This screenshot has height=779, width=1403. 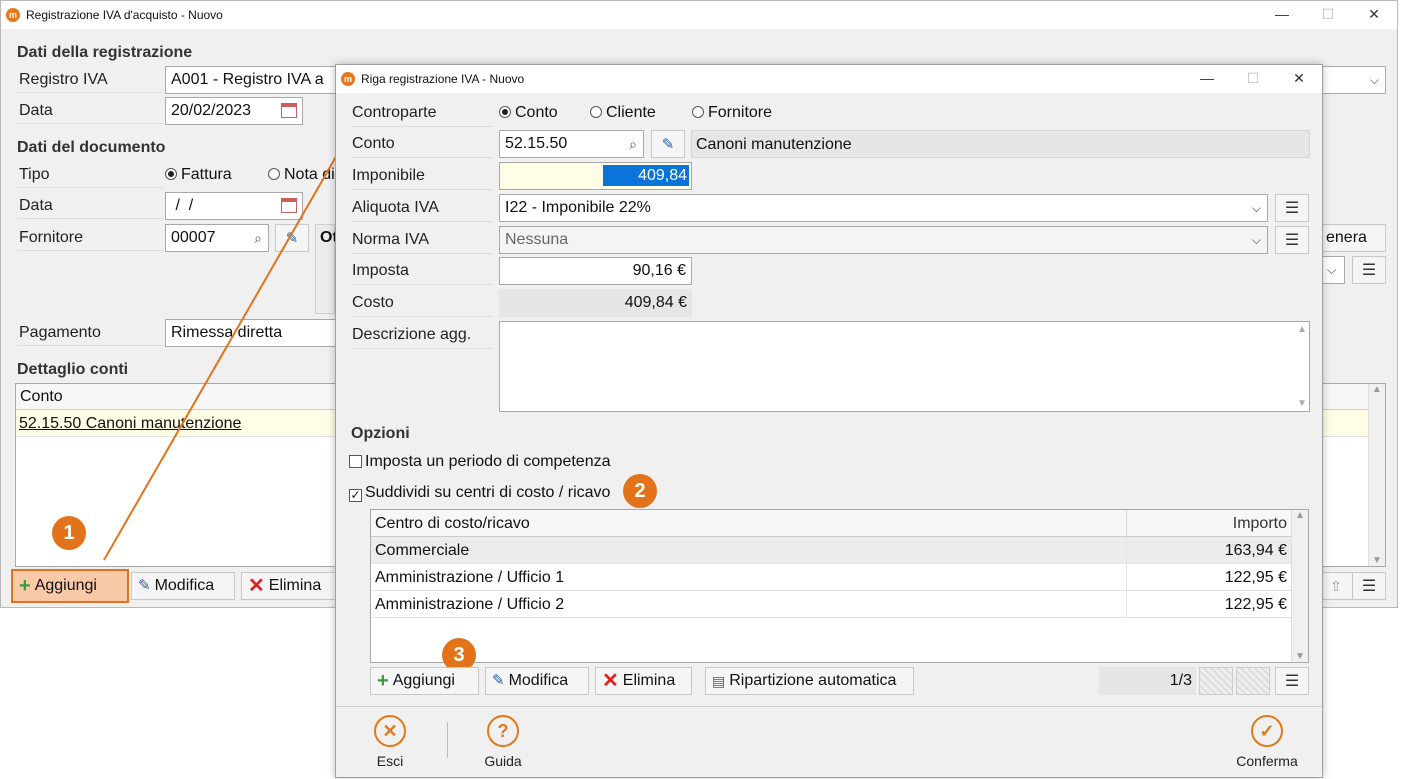 What do you see at coordinates (646, 175) in the screenshot?
I see `imponibile-value: 409,84` at bounding box center [646, 175].